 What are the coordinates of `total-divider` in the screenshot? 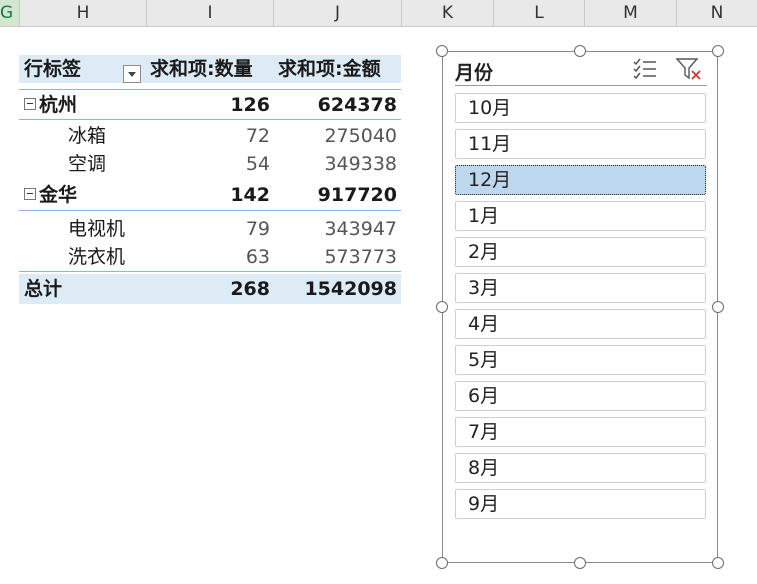 It's located at (210, 271).